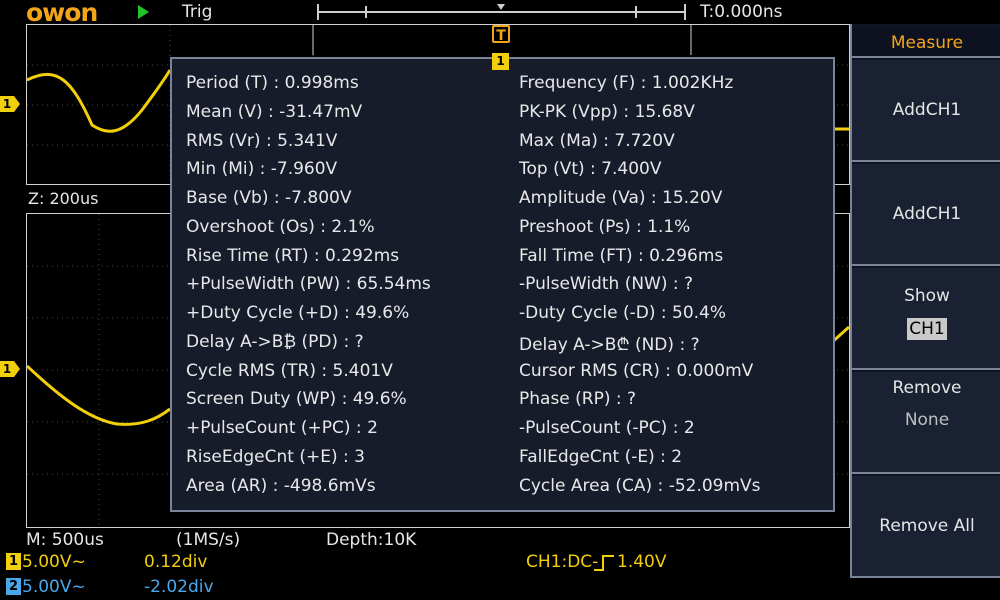 Image resolution: width=1000 pixels, height=600 pixels. I want to click on trigger-status: Trig, so click(197, 12).